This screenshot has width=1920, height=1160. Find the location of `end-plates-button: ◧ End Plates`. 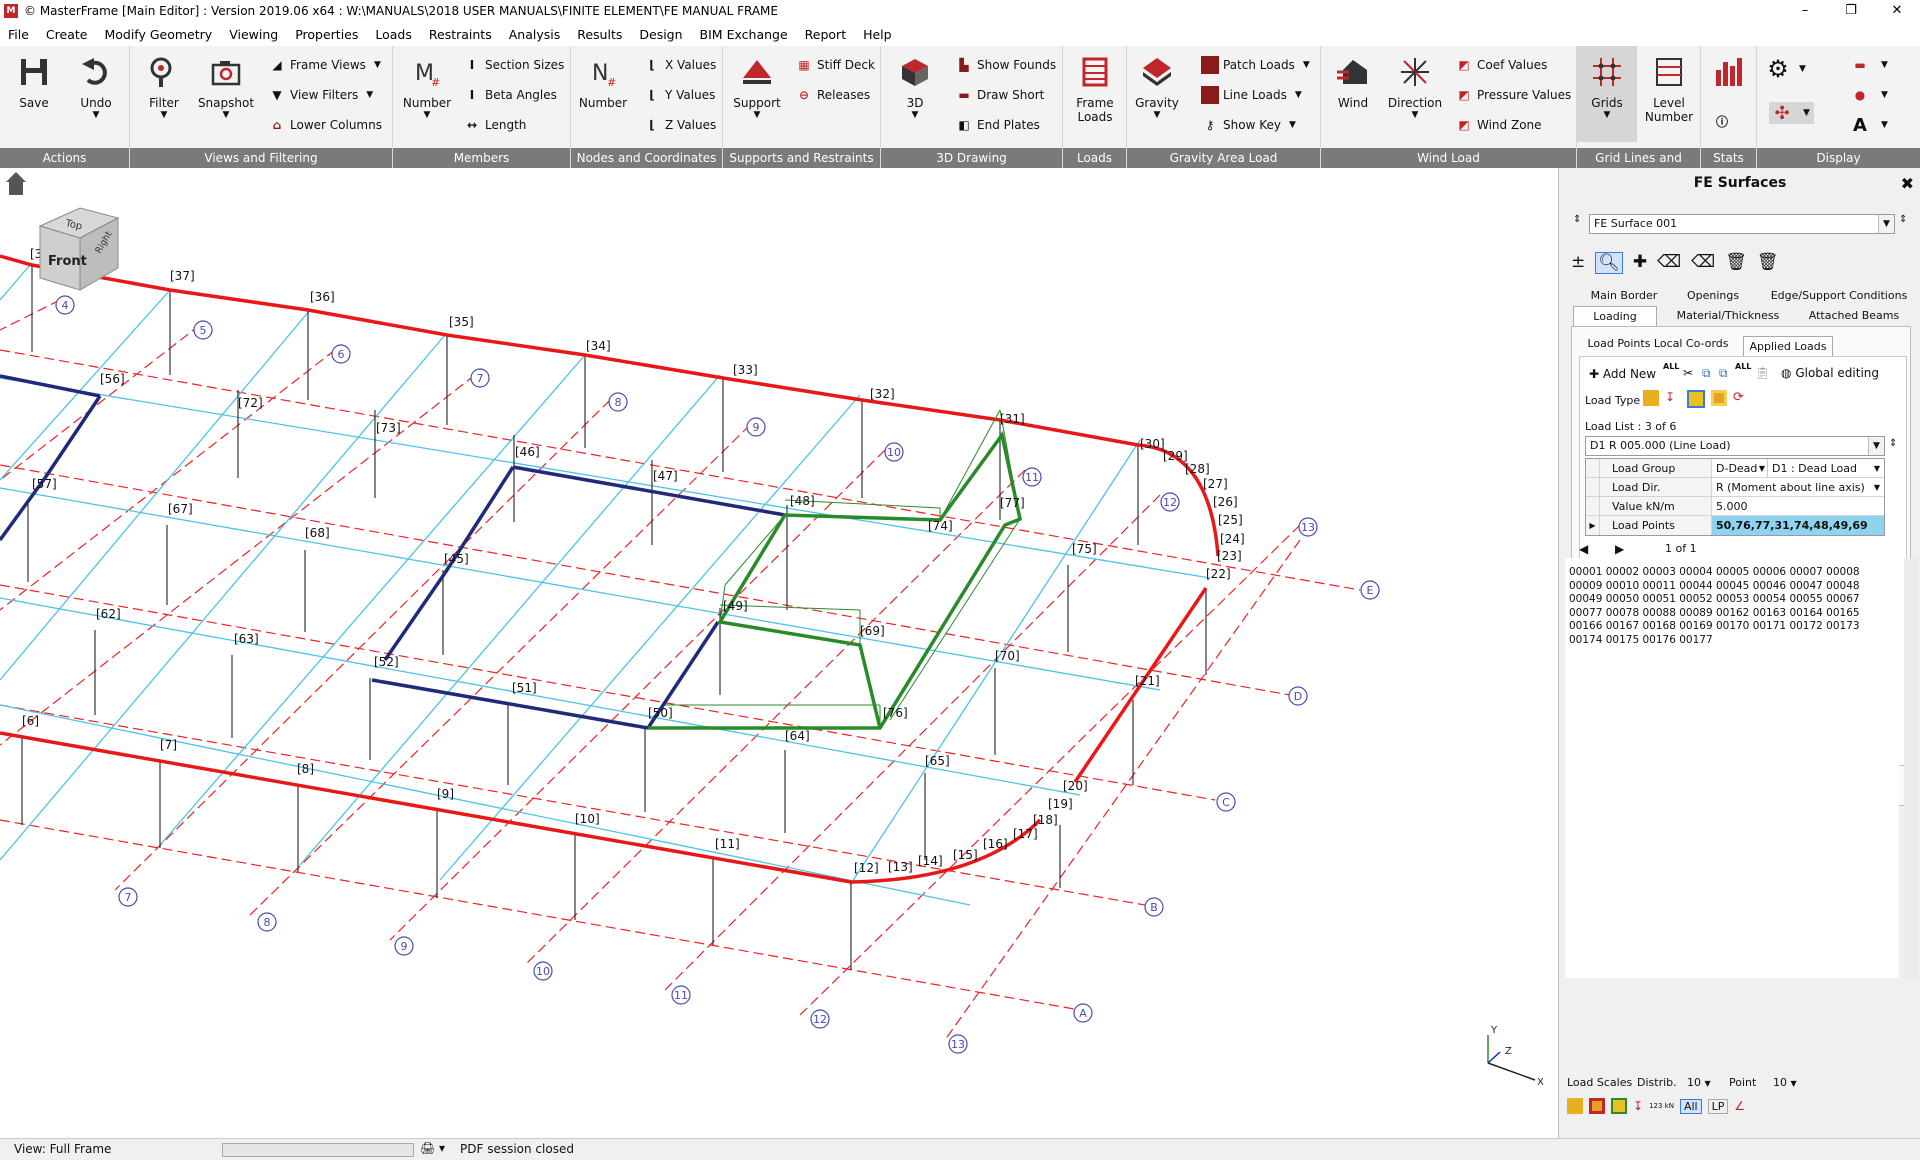

end-plates-button: ◧ End Plates is located at coordinates (997, 125).